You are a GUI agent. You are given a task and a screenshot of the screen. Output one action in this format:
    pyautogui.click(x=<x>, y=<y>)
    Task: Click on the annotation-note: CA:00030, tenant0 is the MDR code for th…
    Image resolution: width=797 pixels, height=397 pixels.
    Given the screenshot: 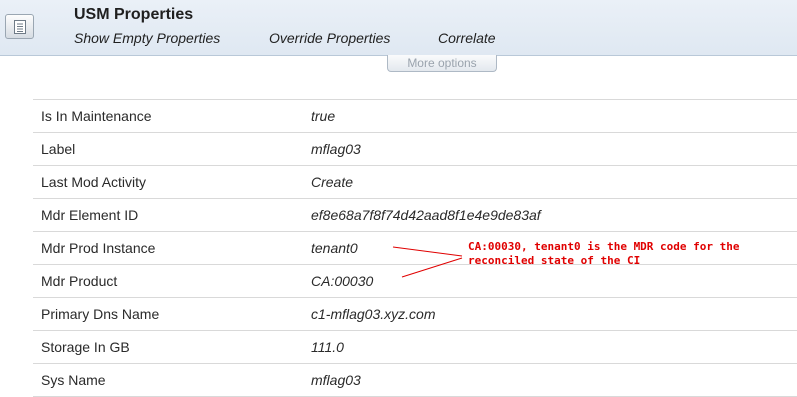 What is the action you would take?
    pyautogui.click(x=632, y=254)
    